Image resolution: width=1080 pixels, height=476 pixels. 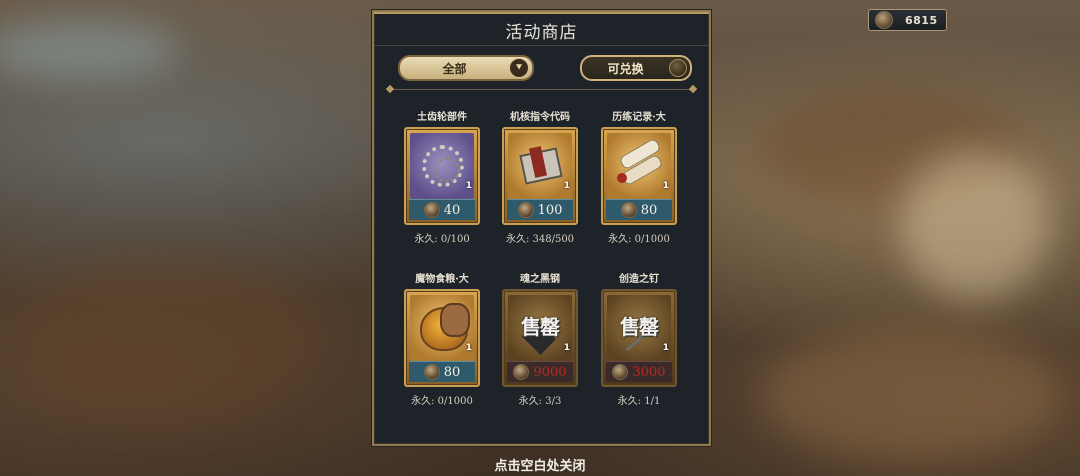 I want to click on item-price: 100, so click(x=540, y=209).